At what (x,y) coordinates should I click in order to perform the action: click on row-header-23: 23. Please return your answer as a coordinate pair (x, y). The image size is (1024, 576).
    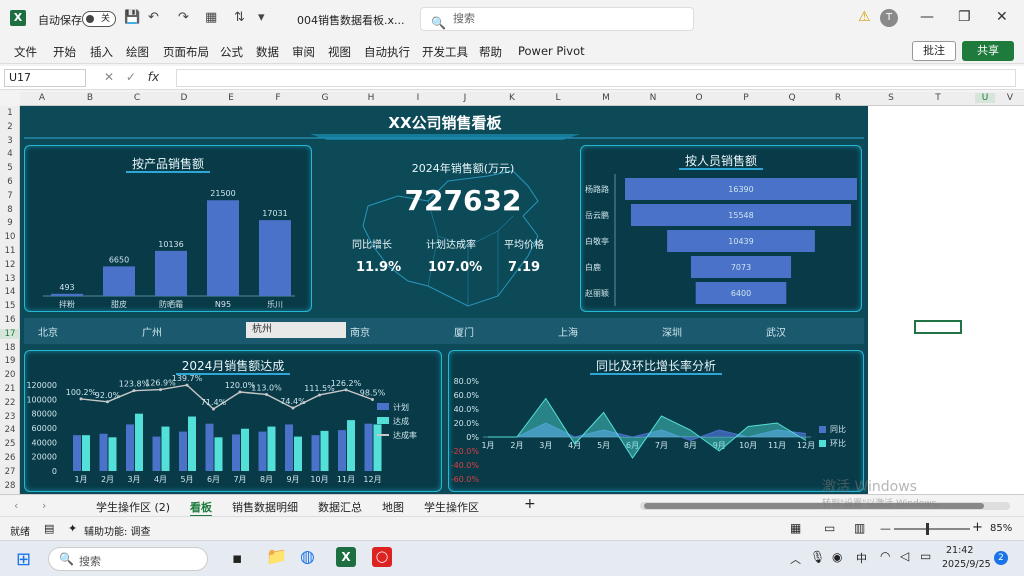
    Looking at the image, I should click on (10, 417).